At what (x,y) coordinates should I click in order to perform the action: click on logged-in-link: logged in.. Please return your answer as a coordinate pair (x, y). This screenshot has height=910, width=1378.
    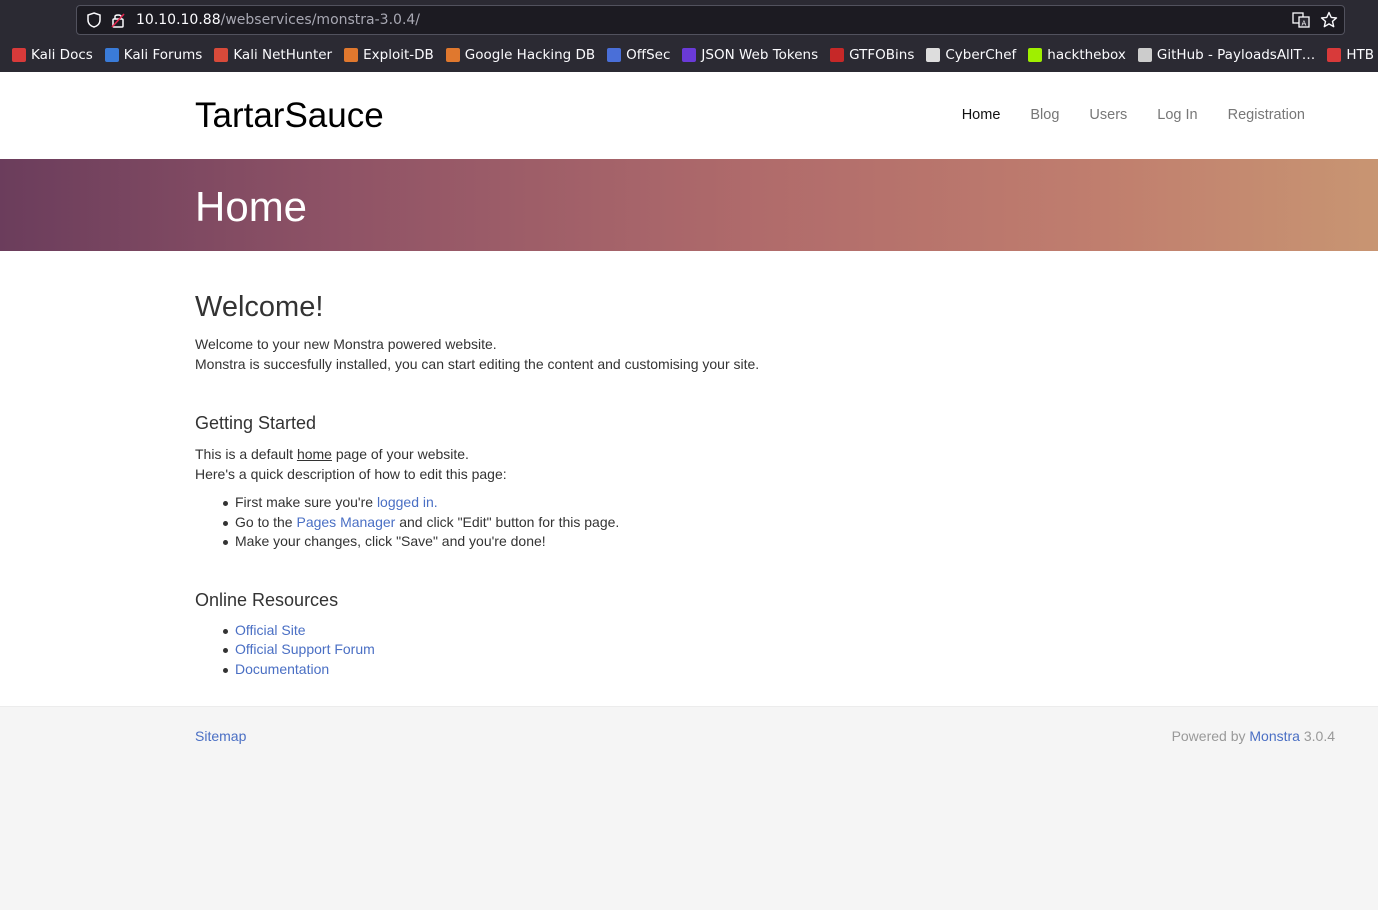
    Looking at the image, I should click on (407, 502).